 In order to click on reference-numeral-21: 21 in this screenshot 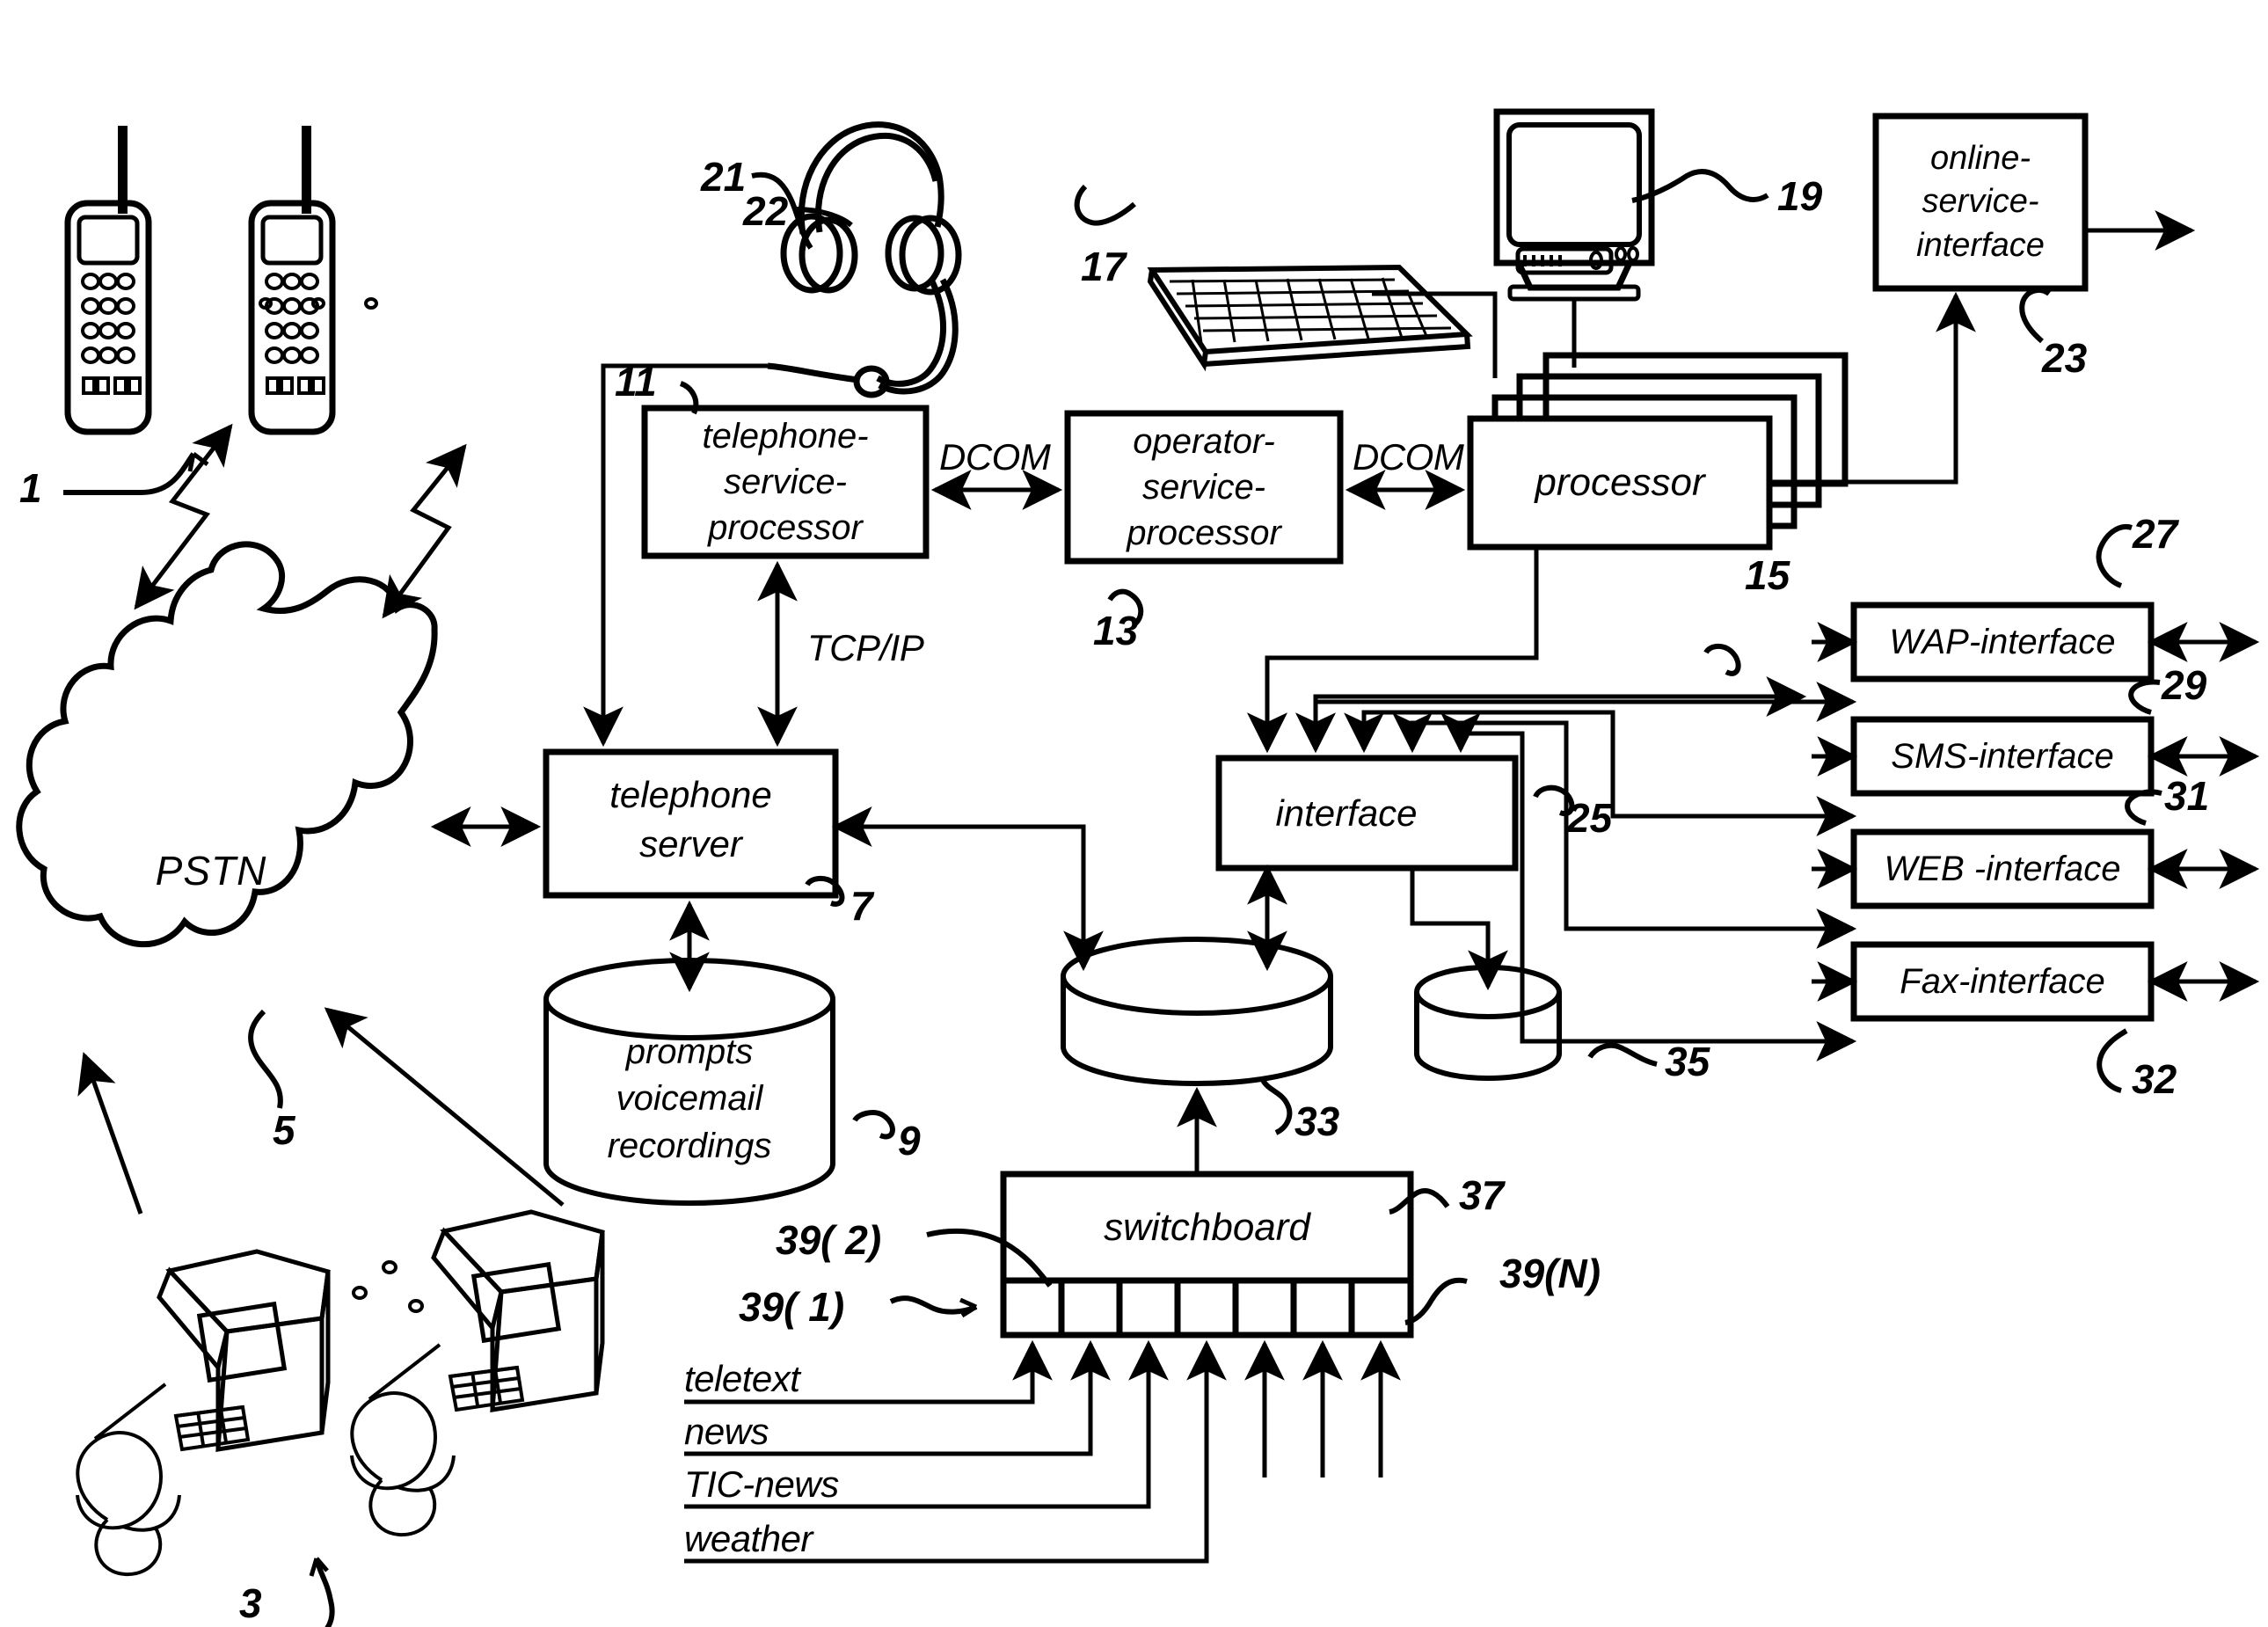, I will do `click(724, 177)`.